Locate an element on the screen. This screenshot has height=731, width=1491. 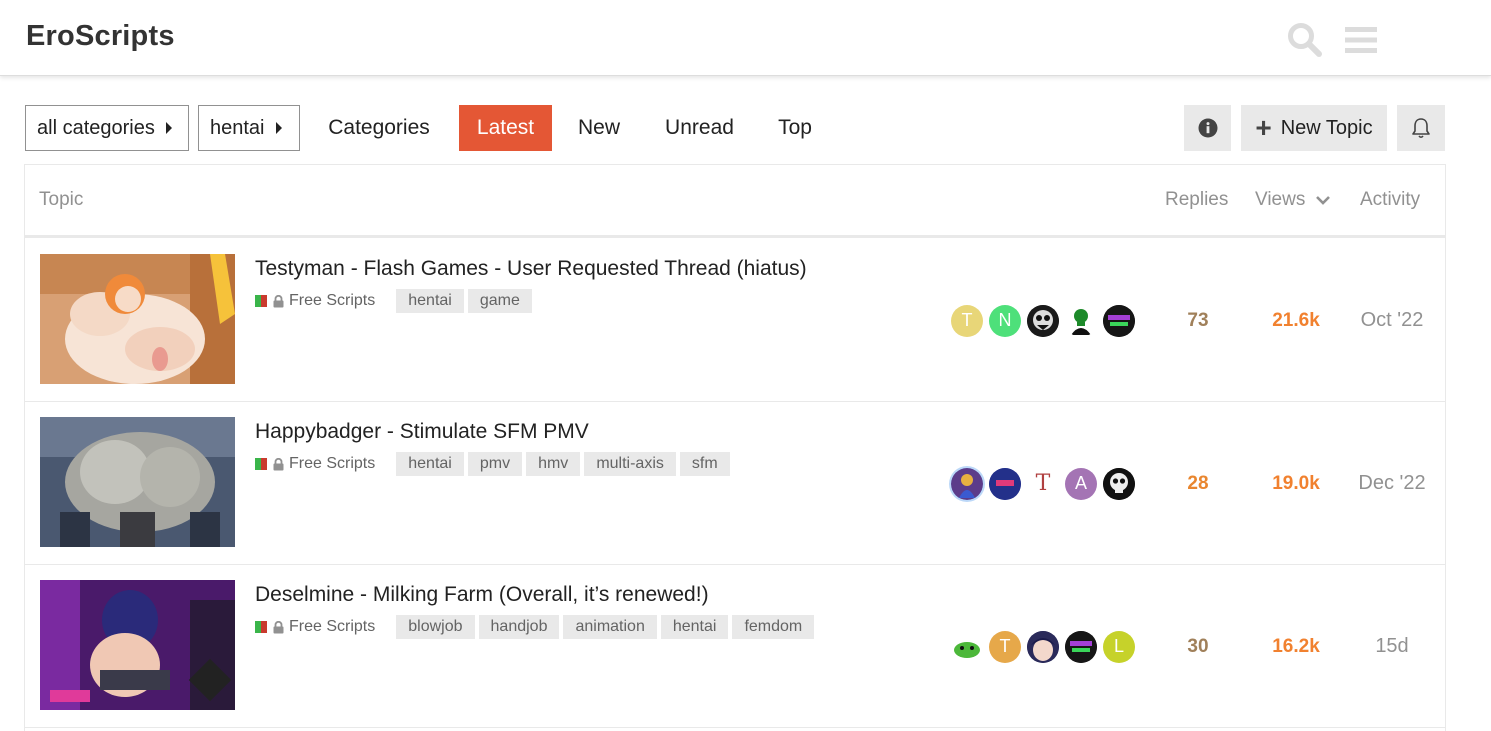
activity-date: Oct '22 is located at coordinates (1392, 320).